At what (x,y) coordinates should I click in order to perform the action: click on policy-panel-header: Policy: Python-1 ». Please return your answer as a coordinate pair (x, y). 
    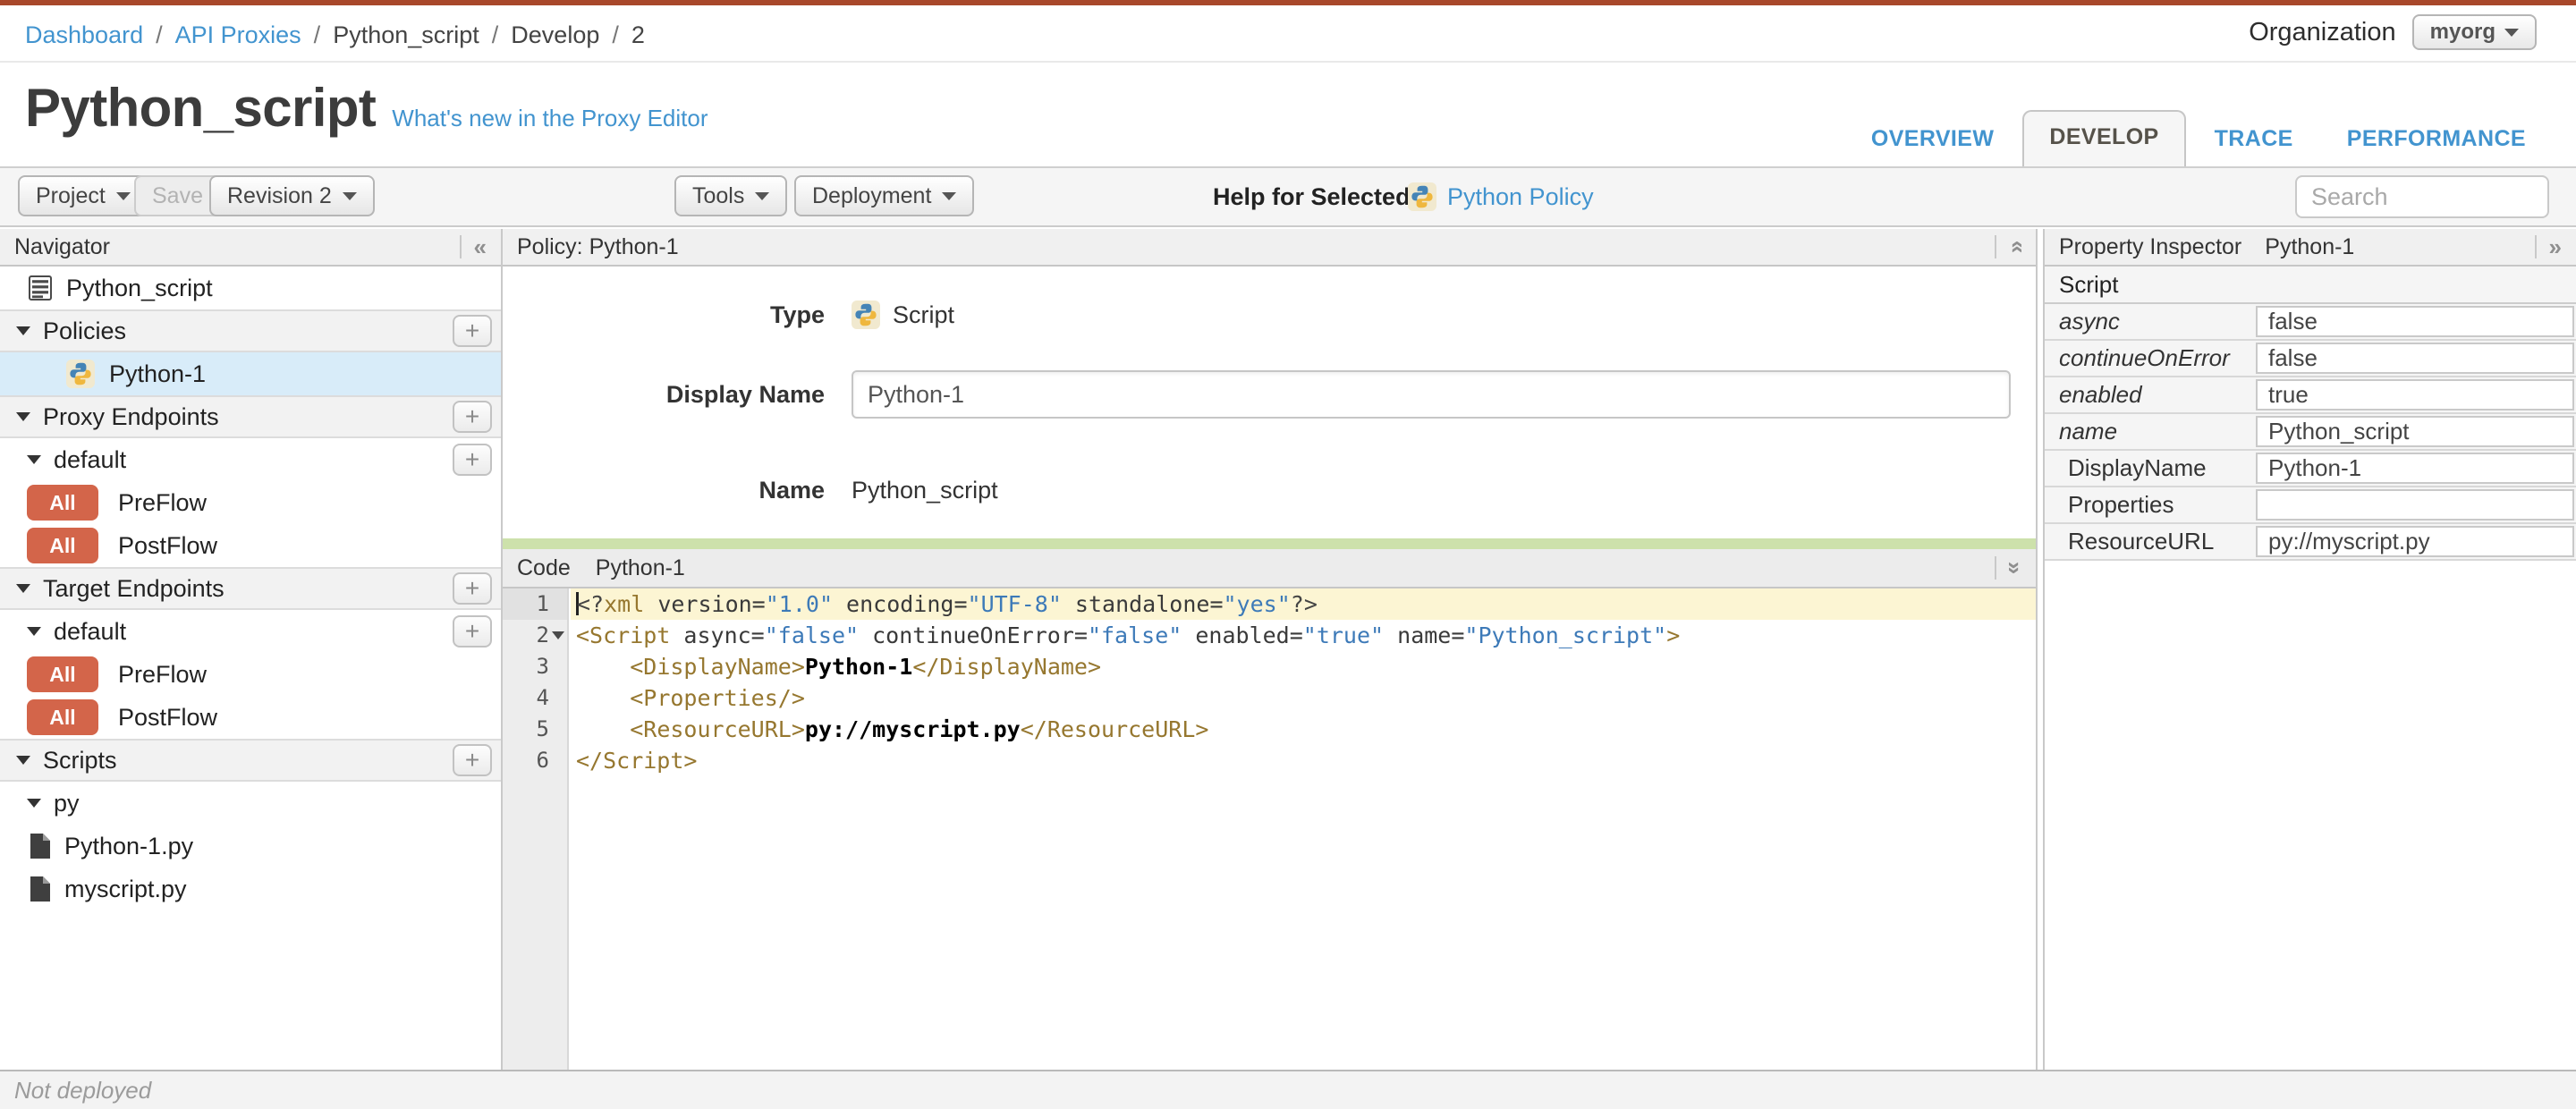
    Looking at the image, I should click on (1269, 248).